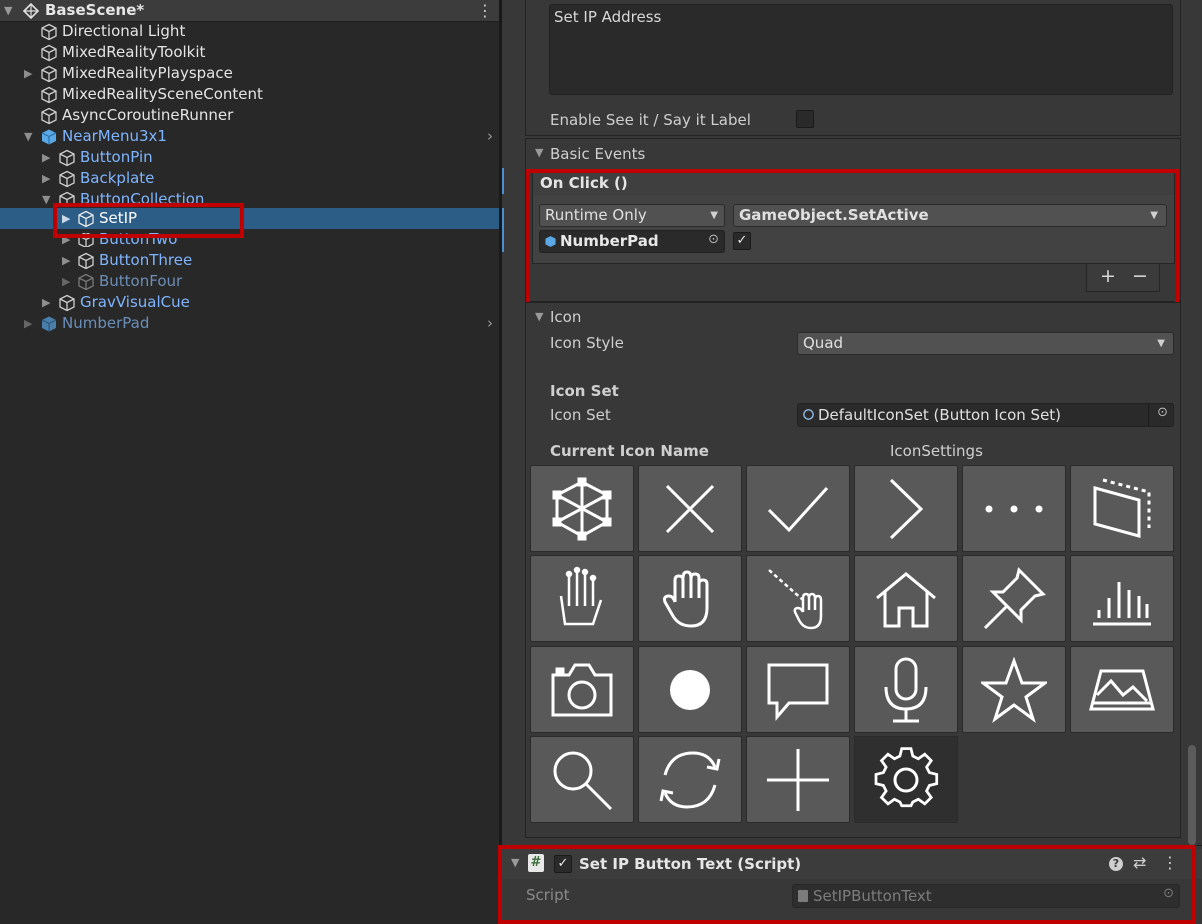  Describe the element at coordinates (249, 260) in the screenshot. I see `hierarchy-item-buttonthree: ▶ ButtonThree` at that location.